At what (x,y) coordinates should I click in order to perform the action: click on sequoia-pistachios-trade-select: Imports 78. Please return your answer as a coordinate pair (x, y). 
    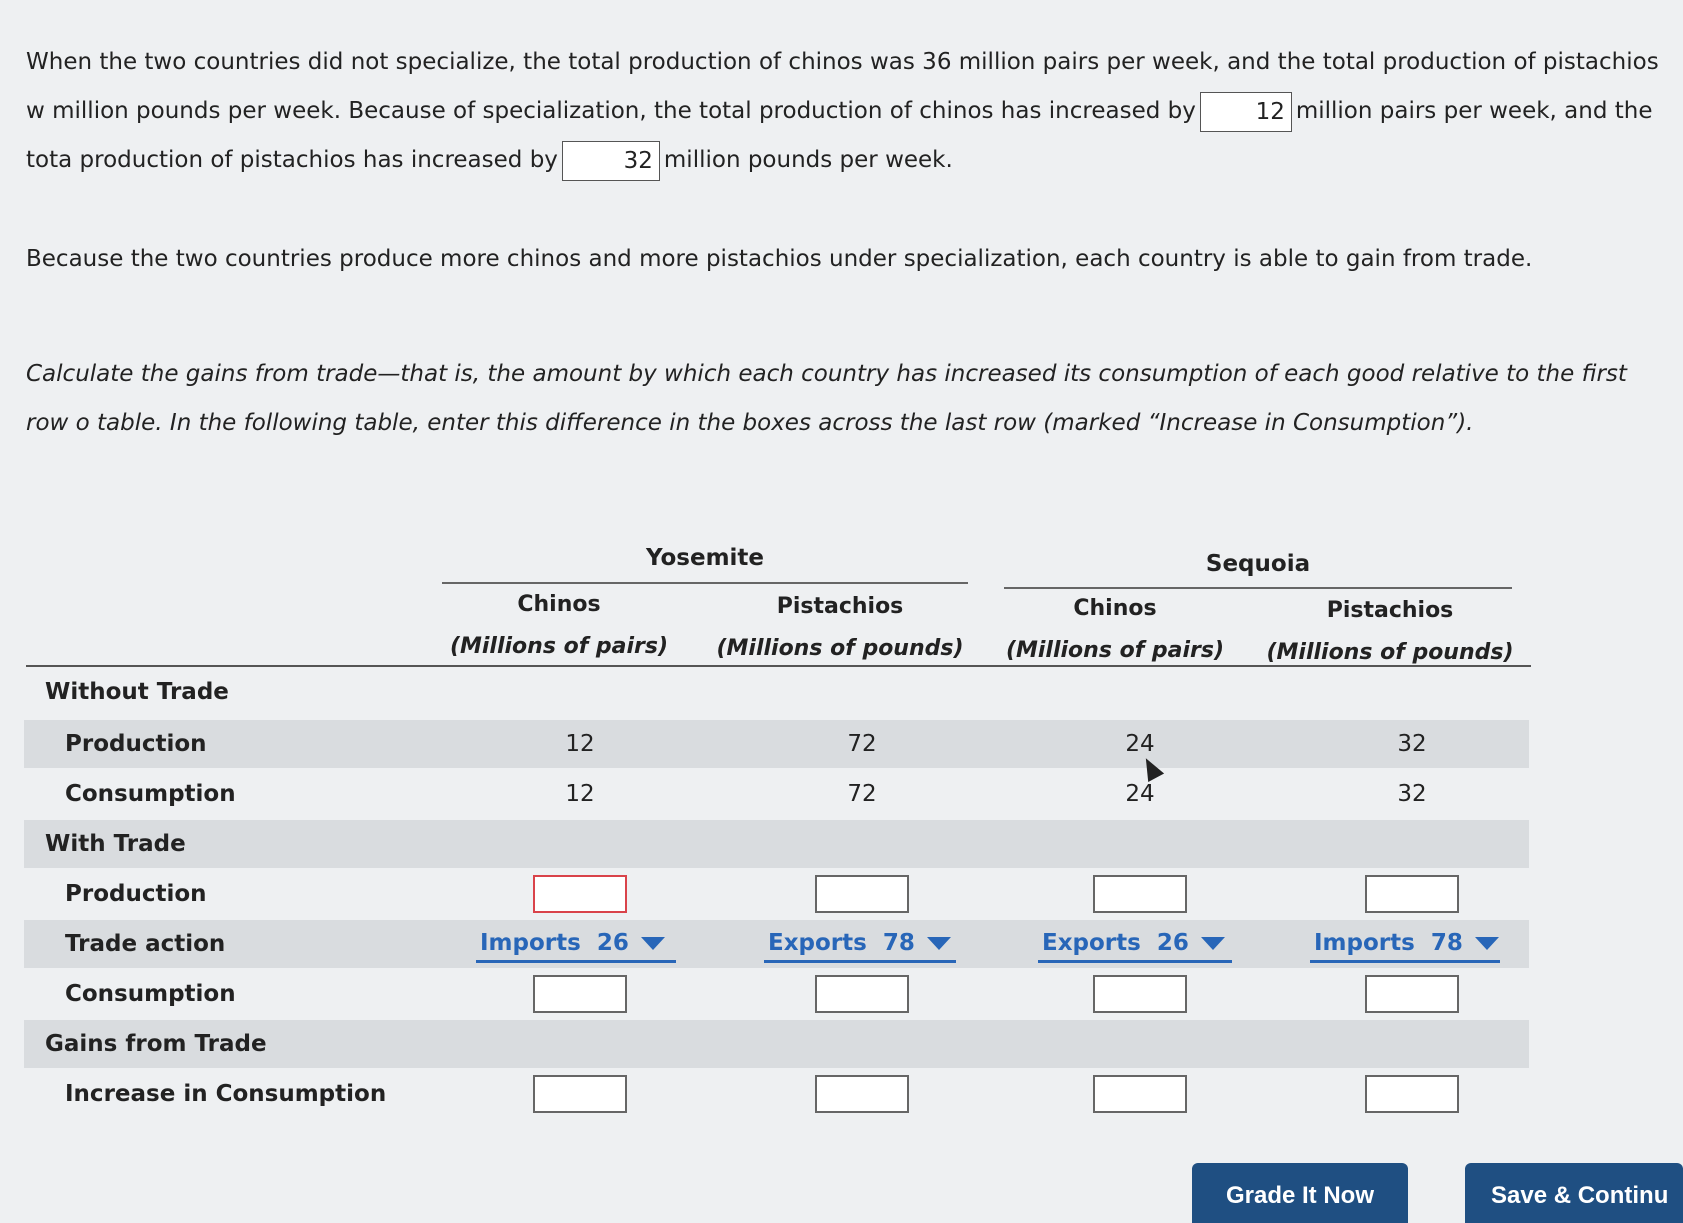
    Looking at the image, I should click on (1405, 944).